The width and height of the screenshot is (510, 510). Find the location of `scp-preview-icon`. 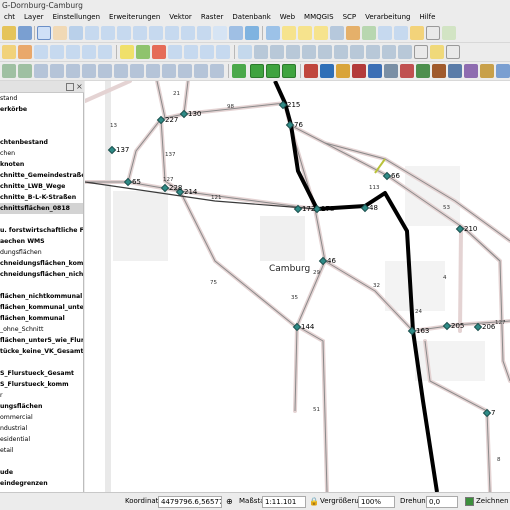

scp-preview-icon is located at coordinates (273, 71).